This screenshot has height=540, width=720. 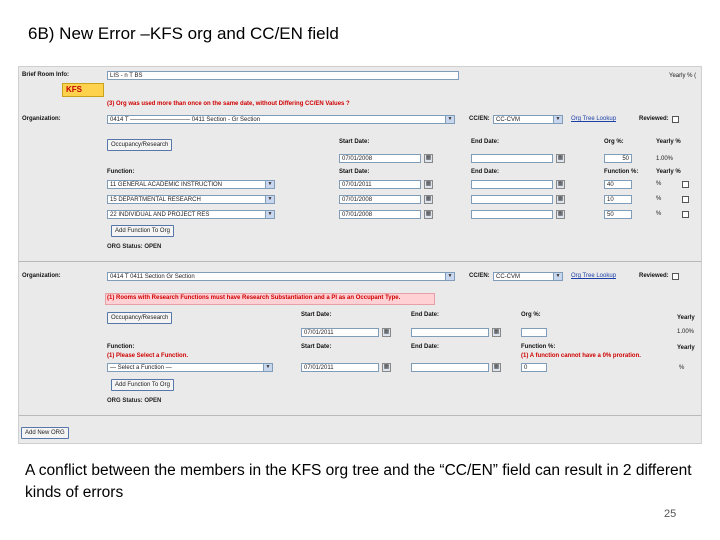 I want to click on brief-room-info-label: Brief Room Info:, so click(x=45, y=75).